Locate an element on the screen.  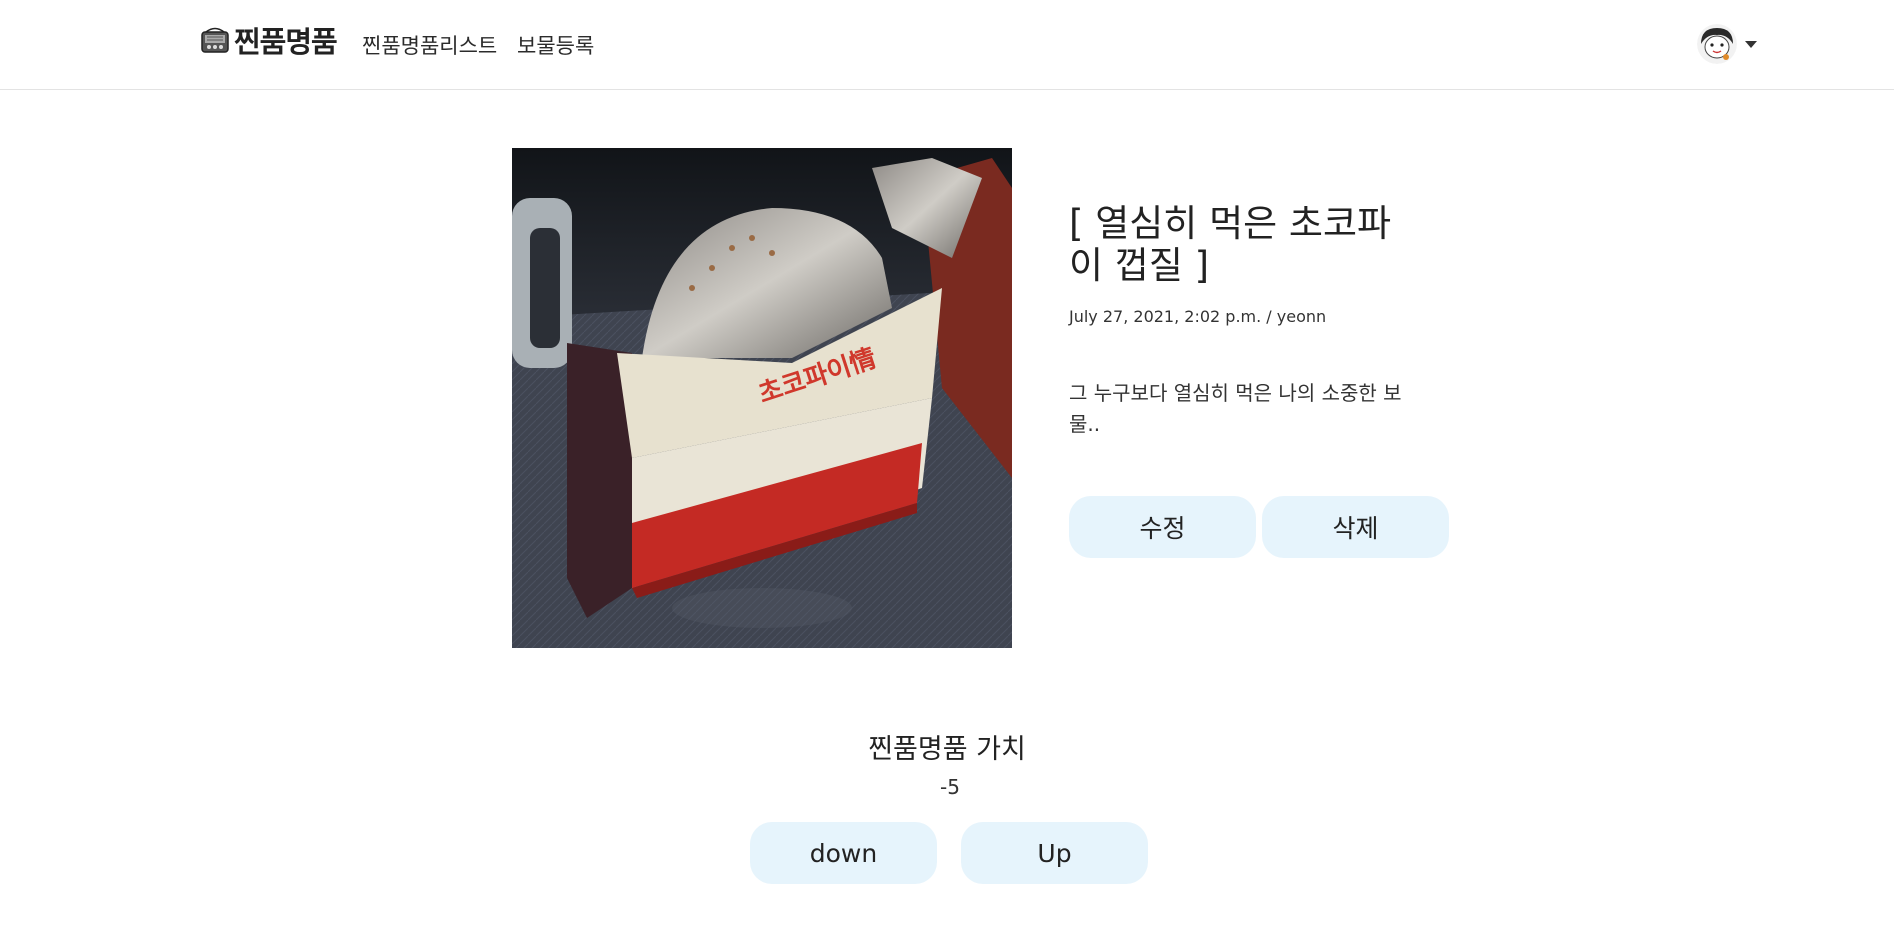
profile-dropdown is located at coordinates (1727, 44).